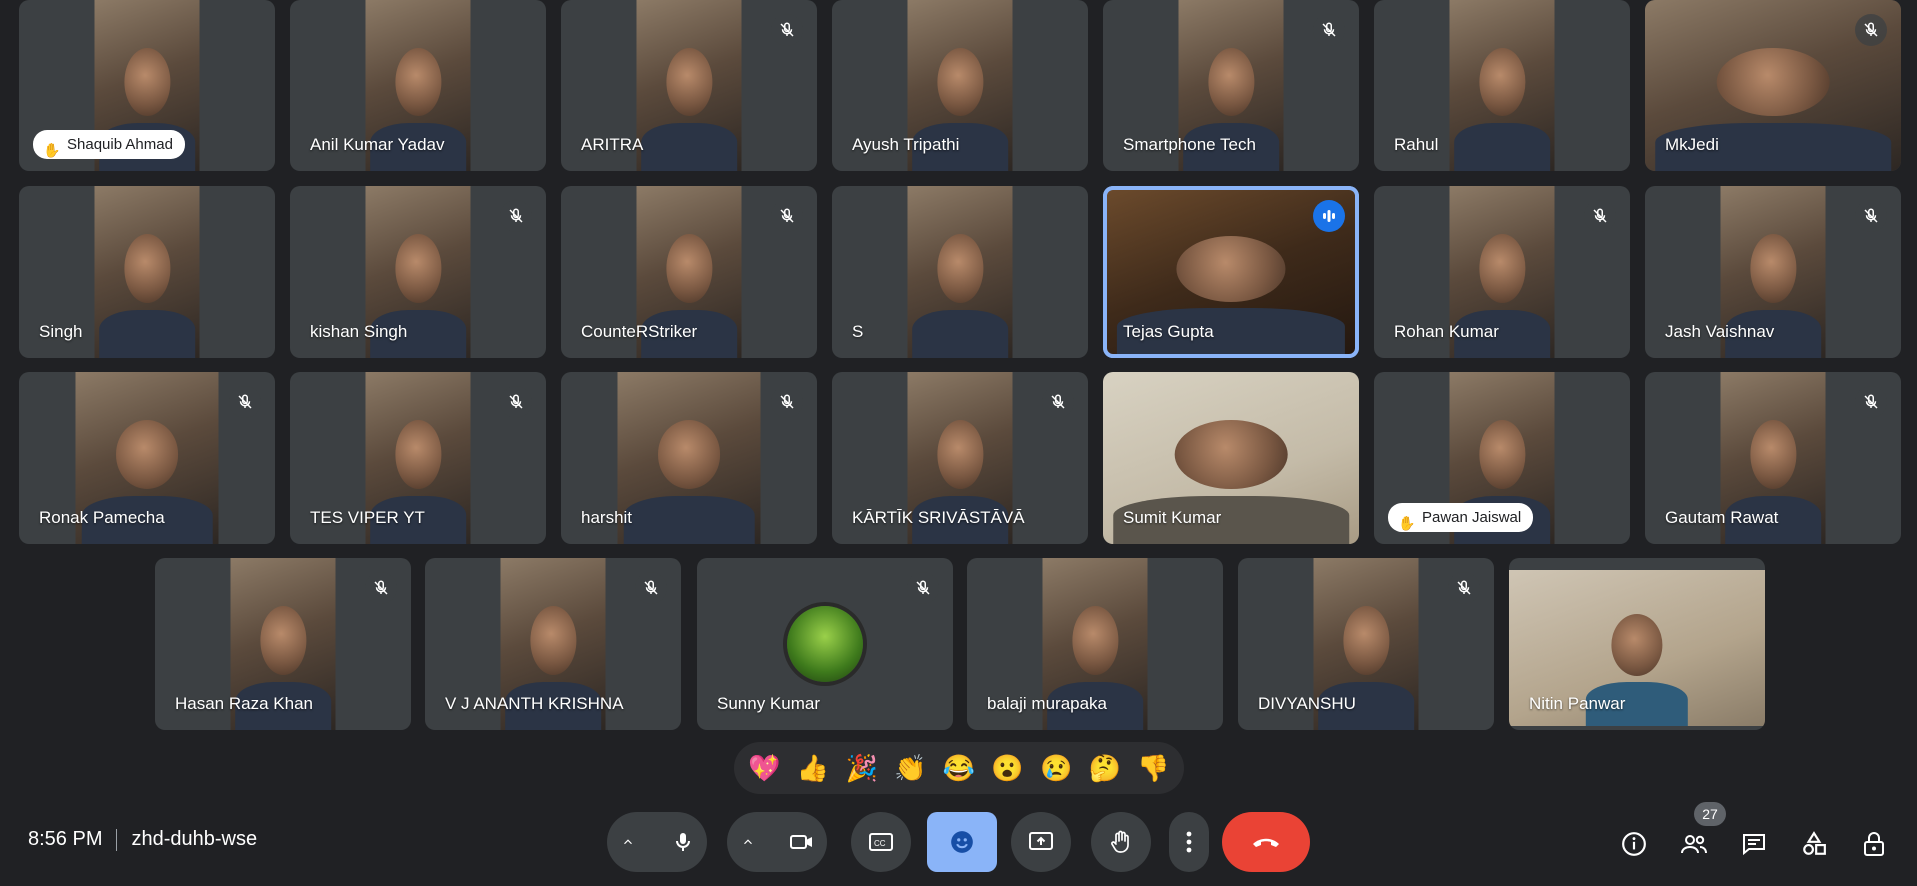 Image resolution: width=1917 pixels, height=886 pixels. I want to click on participant-tile: Gautam Rawat, so click(1773, 458).